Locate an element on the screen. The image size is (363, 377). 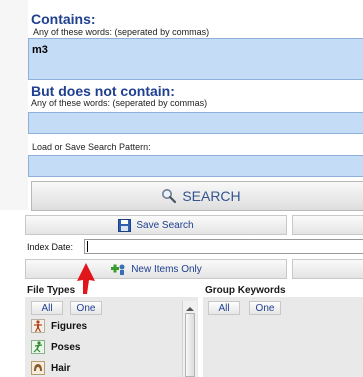
floppy-disk-icon is located at coordinates (125, 225).